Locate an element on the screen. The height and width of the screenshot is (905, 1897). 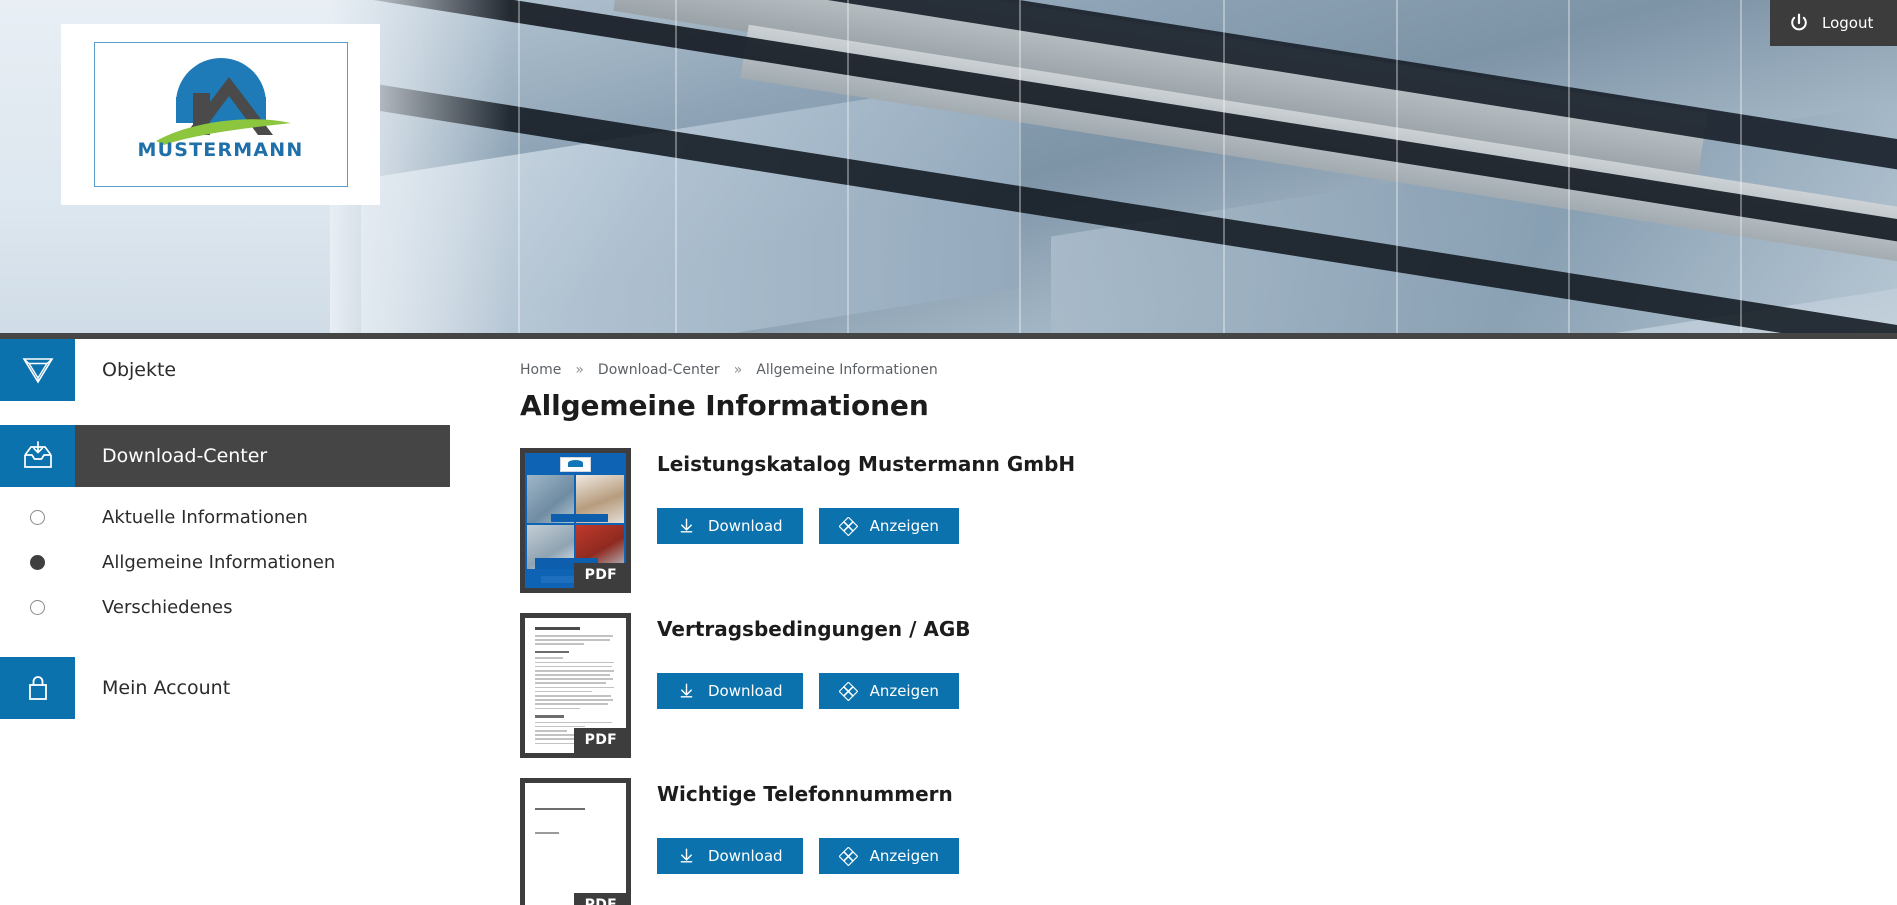
company-logo: MUSTERMANN is located at coordinates (220, 114).